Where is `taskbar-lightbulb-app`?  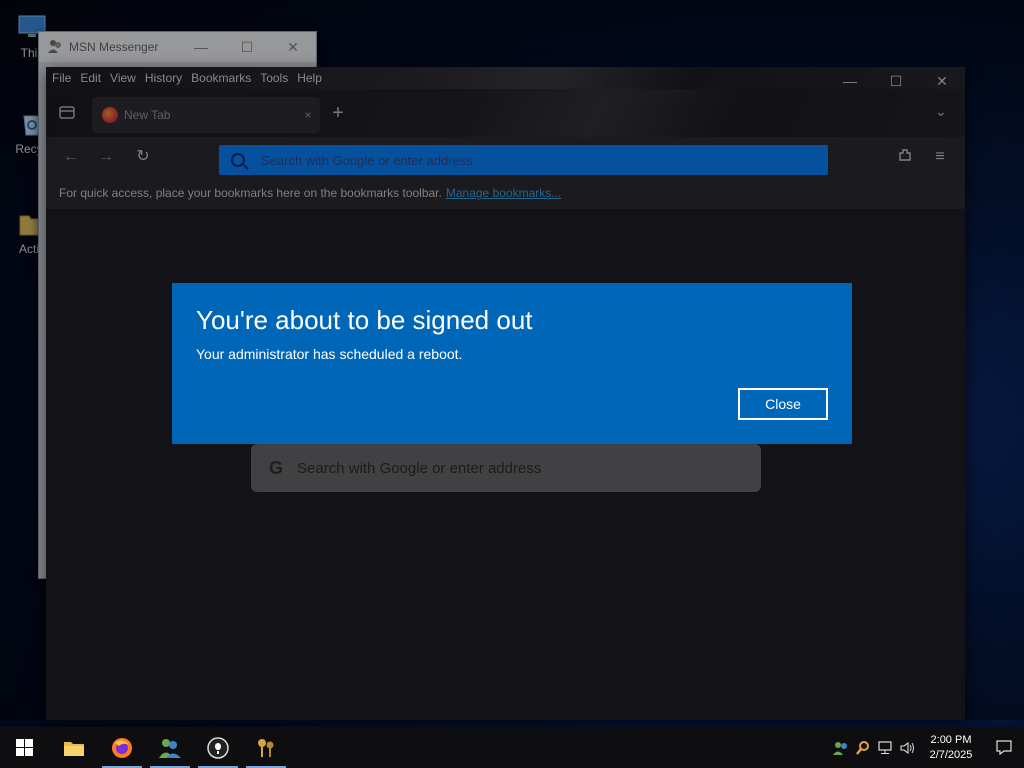
taskbar-lightbulb-app is located at coordinates (218, 747).